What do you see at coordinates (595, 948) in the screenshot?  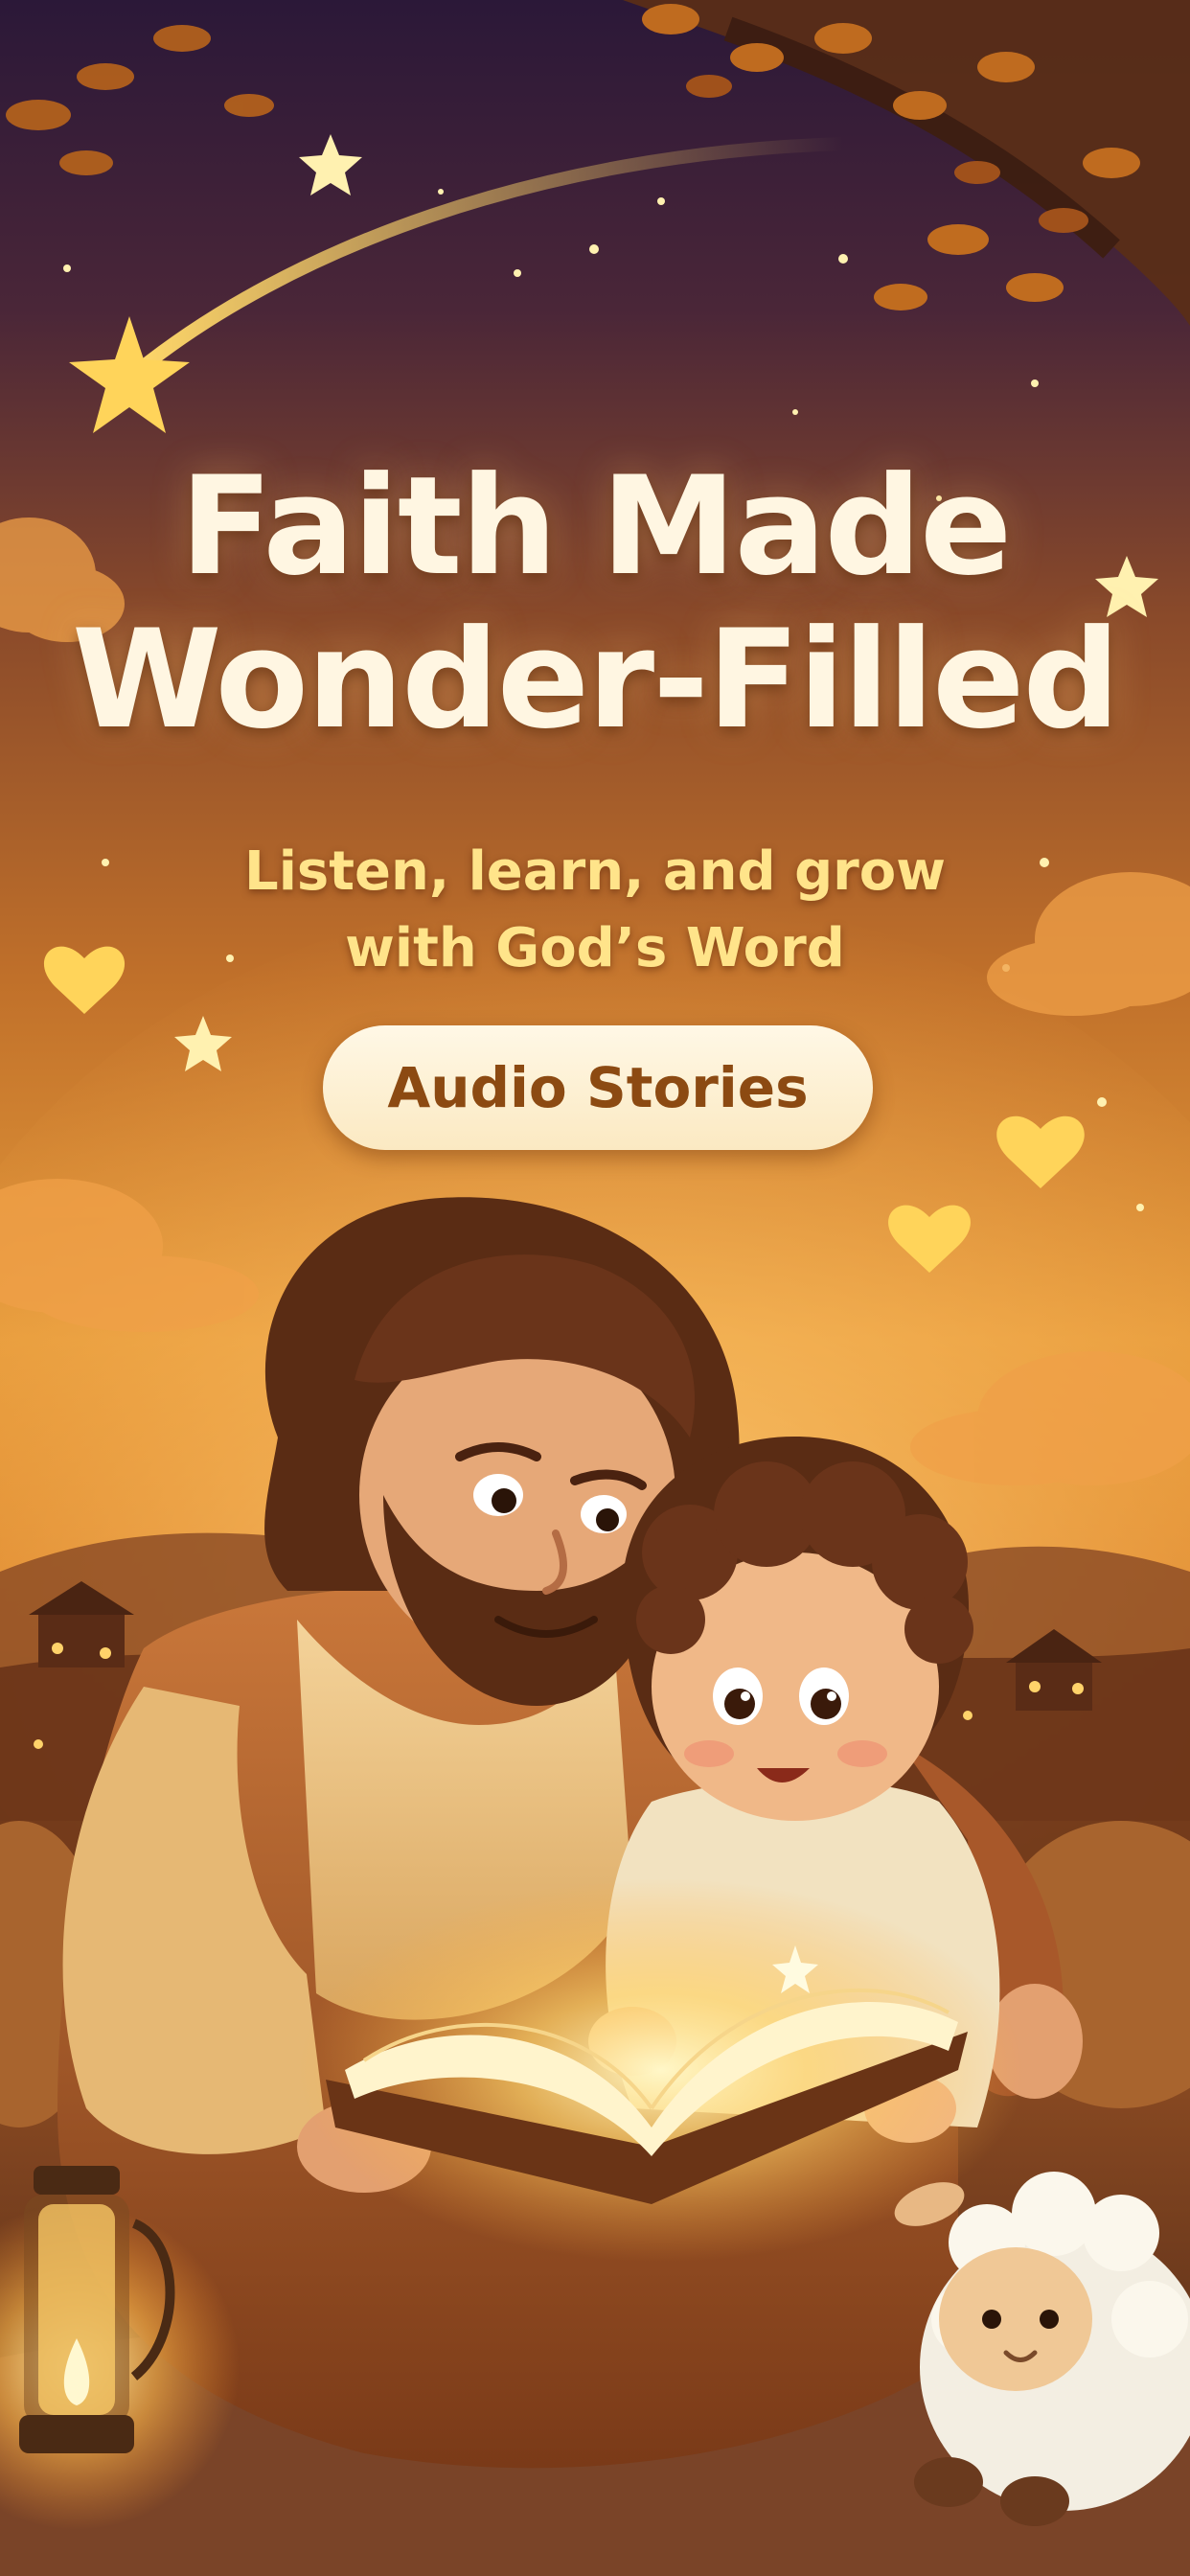 I see `subtitle-line-2: with God’s Word` at bounding box center [595, 948].